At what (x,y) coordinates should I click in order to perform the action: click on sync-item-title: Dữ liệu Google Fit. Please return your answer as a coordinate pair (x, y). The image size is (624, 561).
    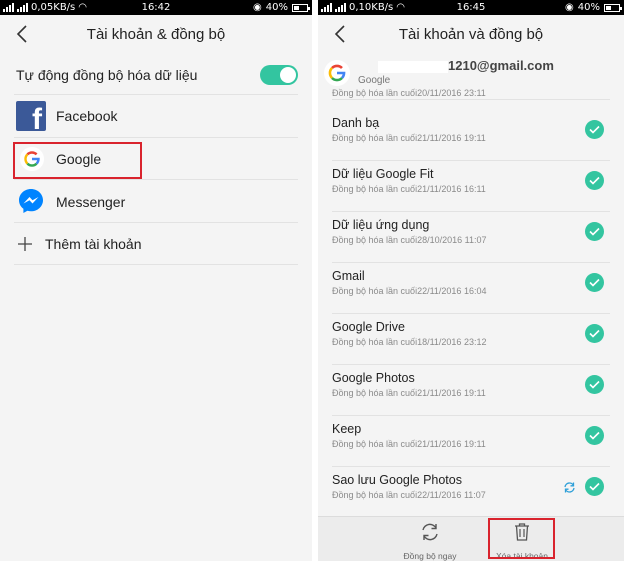
    Looking at the image, I should click on (383, 174).